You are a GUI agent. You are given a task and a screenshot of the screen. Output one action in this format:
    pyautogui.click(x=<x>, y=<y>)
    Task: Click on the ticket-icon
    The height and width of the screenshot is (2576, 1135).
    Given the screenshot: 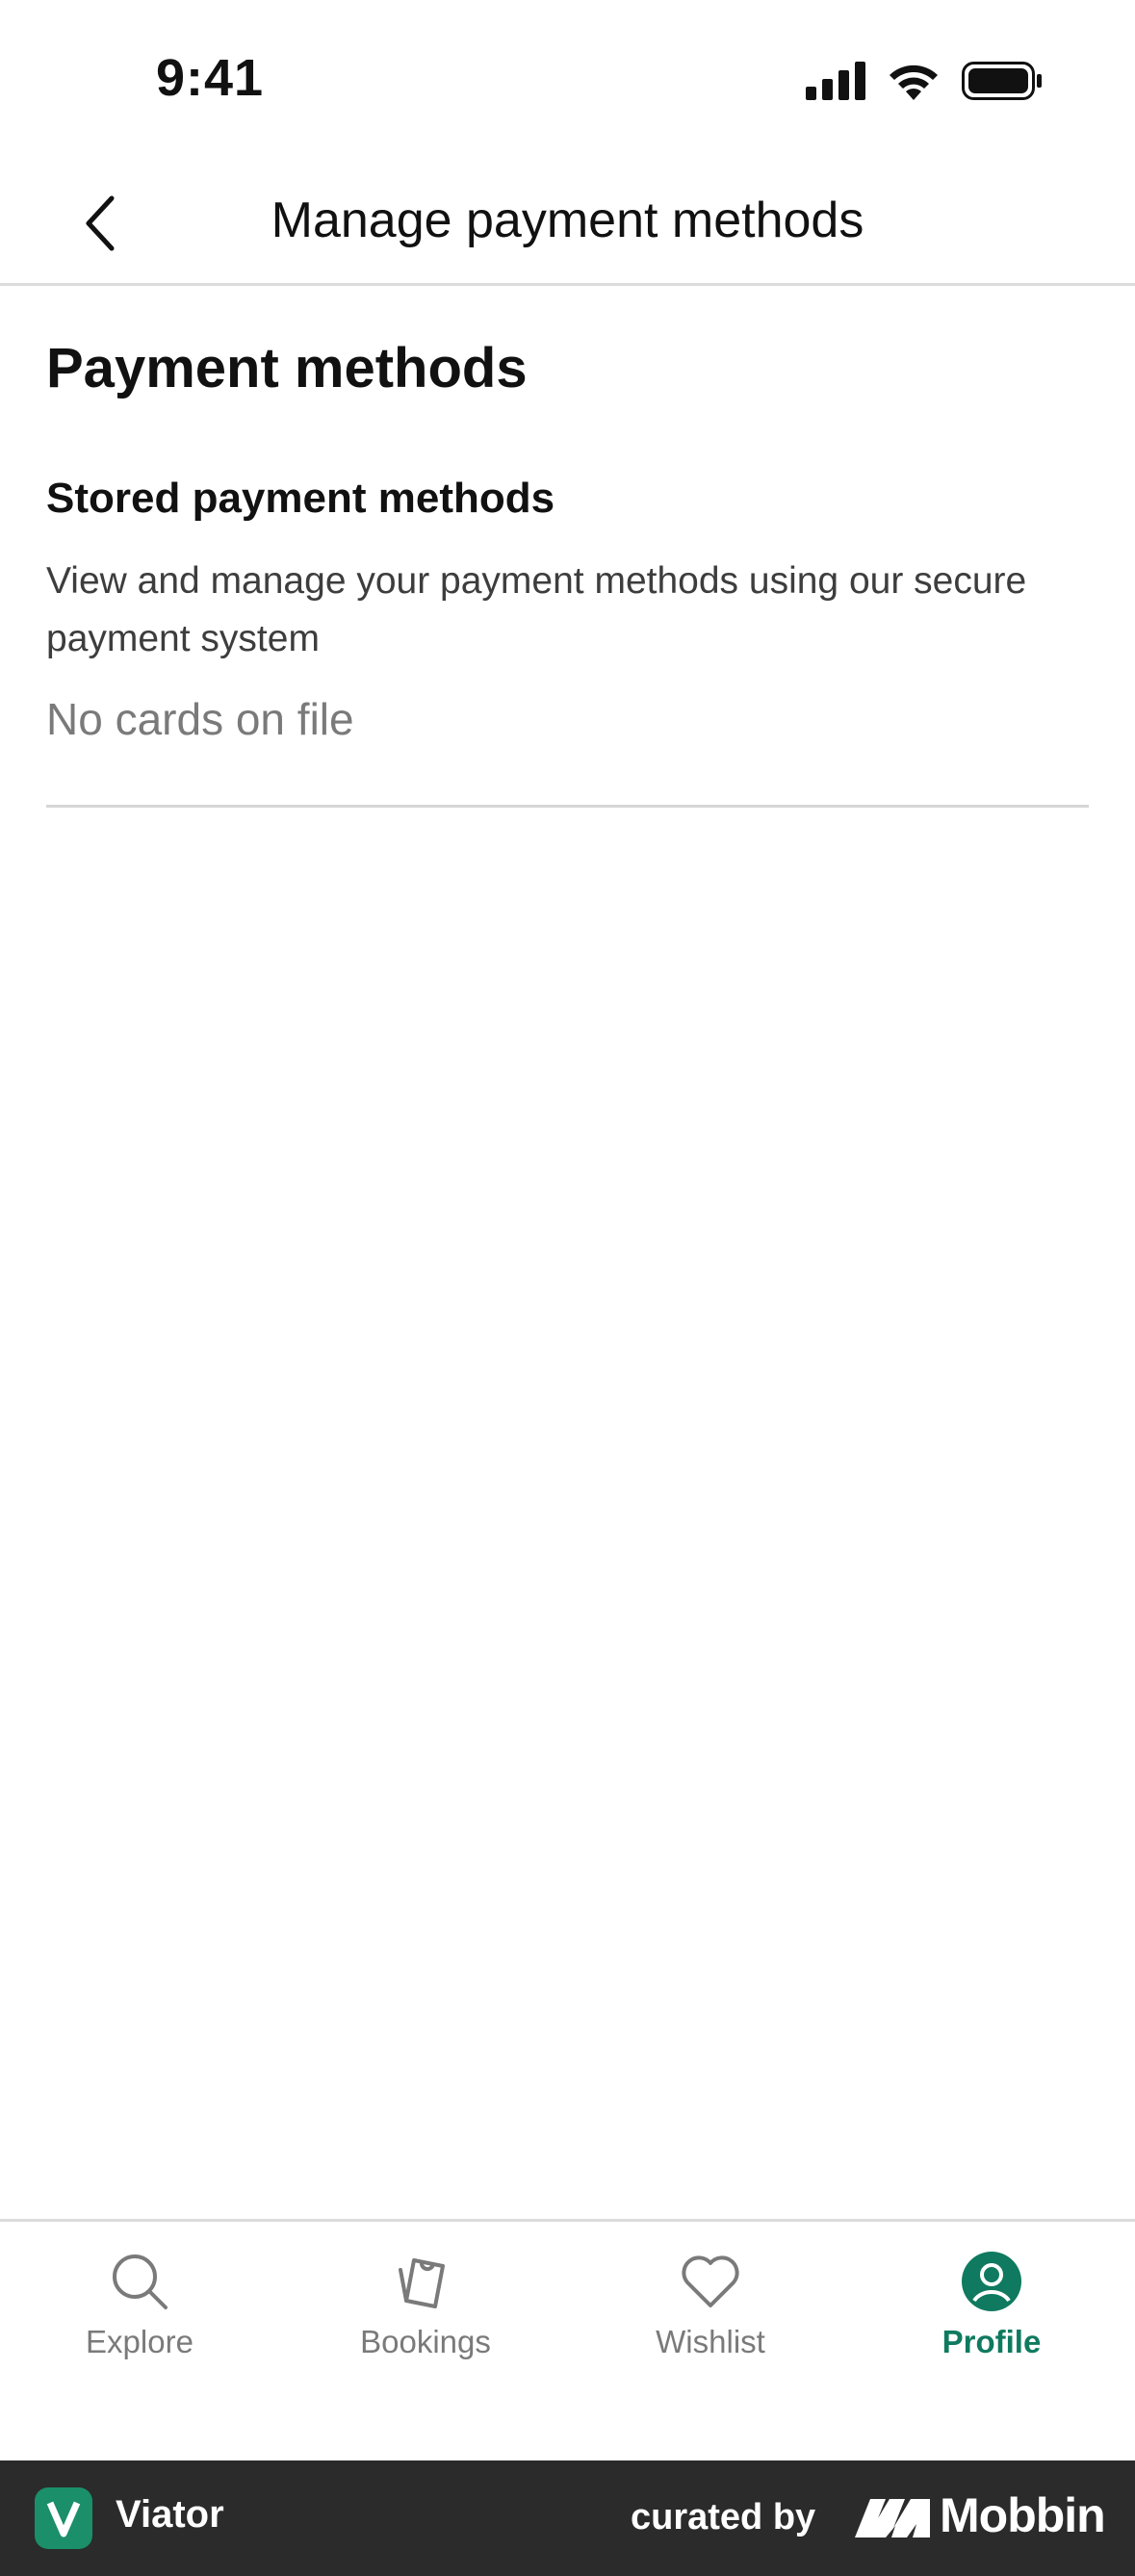 What is the action you would take?
    pyautogui.click(x=425, y=2282)
    